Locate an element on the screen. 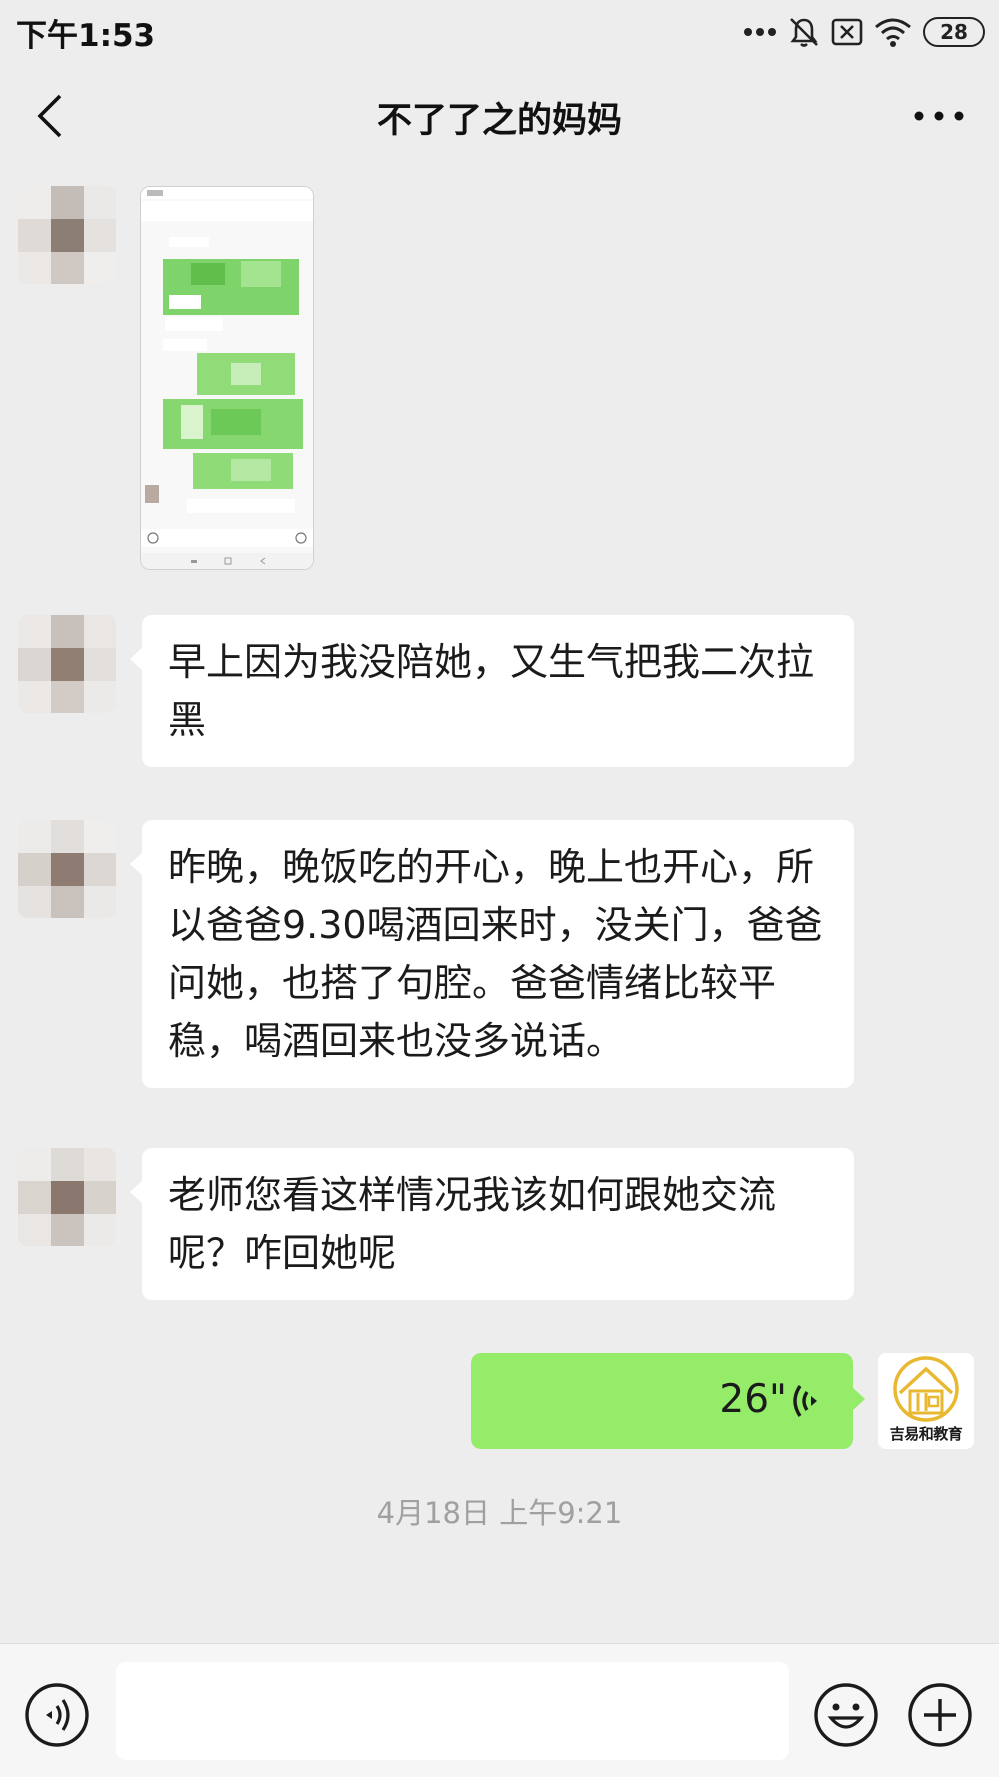 The height and width of the screenshot is (1777, 999). status-icons: 28 is located at coordinates (864, 32).